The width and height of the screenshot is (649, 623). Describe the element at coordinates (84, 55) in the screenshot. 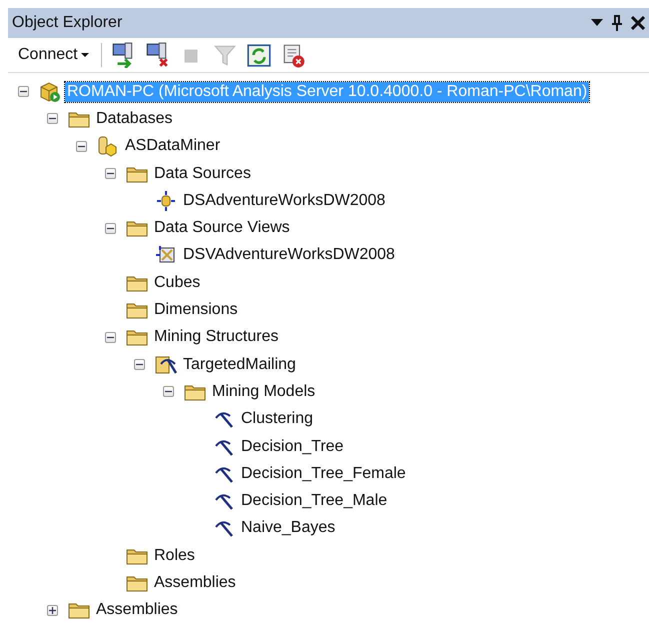

I see `caret-icon` at that location.